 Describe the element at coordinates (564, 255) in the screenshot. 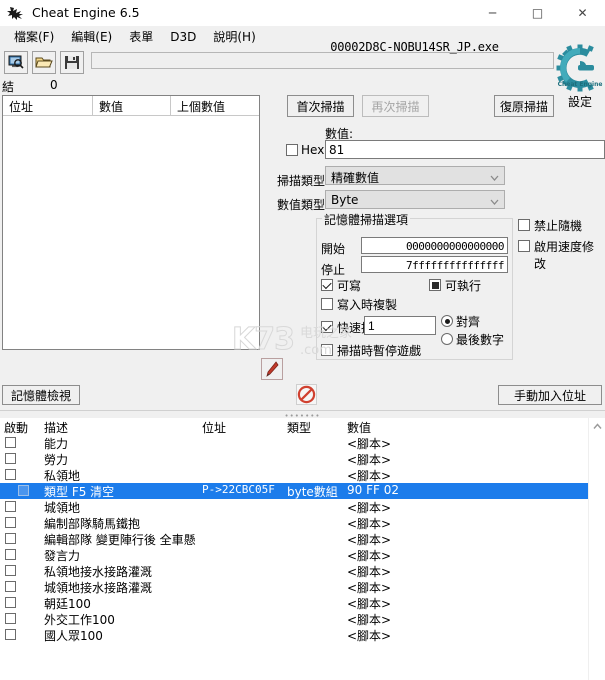

I see `speedhack-label: 啟用速度修改` at that location.